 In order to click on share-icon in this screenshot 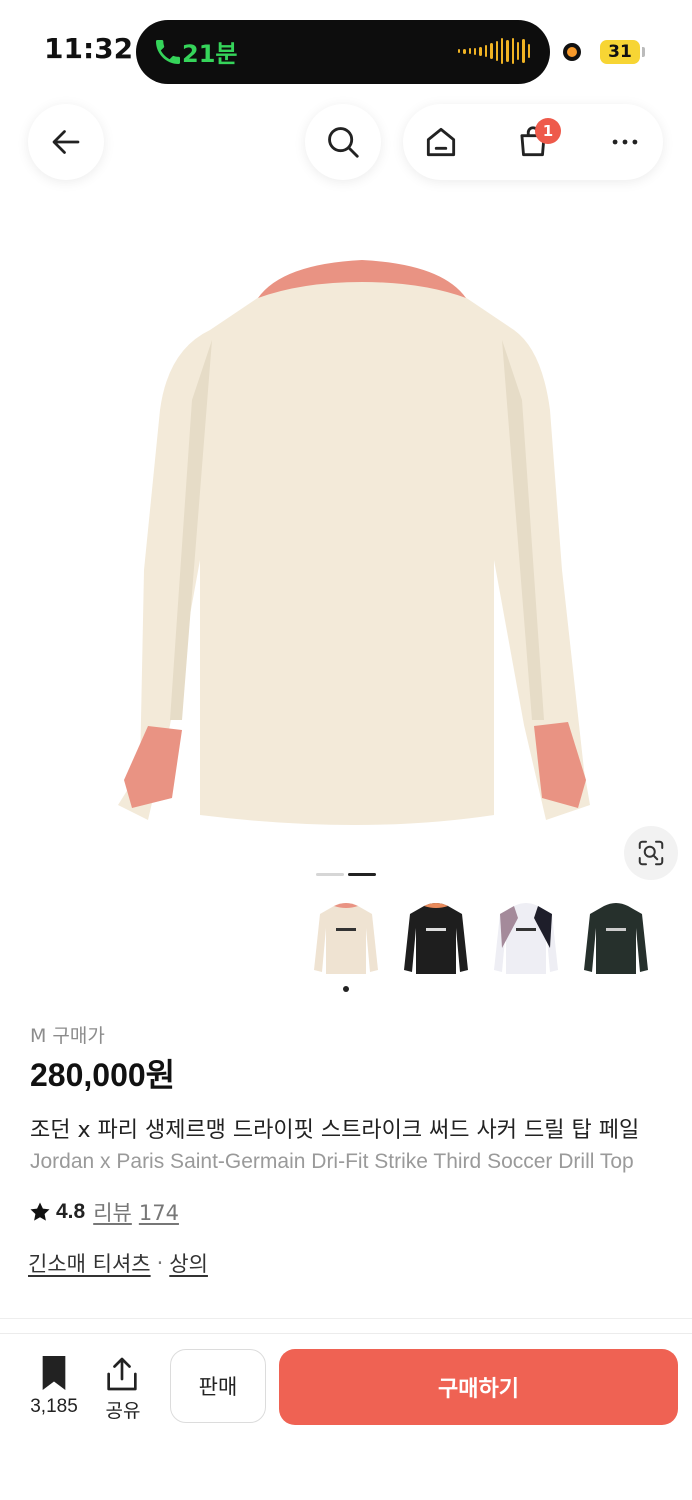, I will do `click(122, 1374)`.